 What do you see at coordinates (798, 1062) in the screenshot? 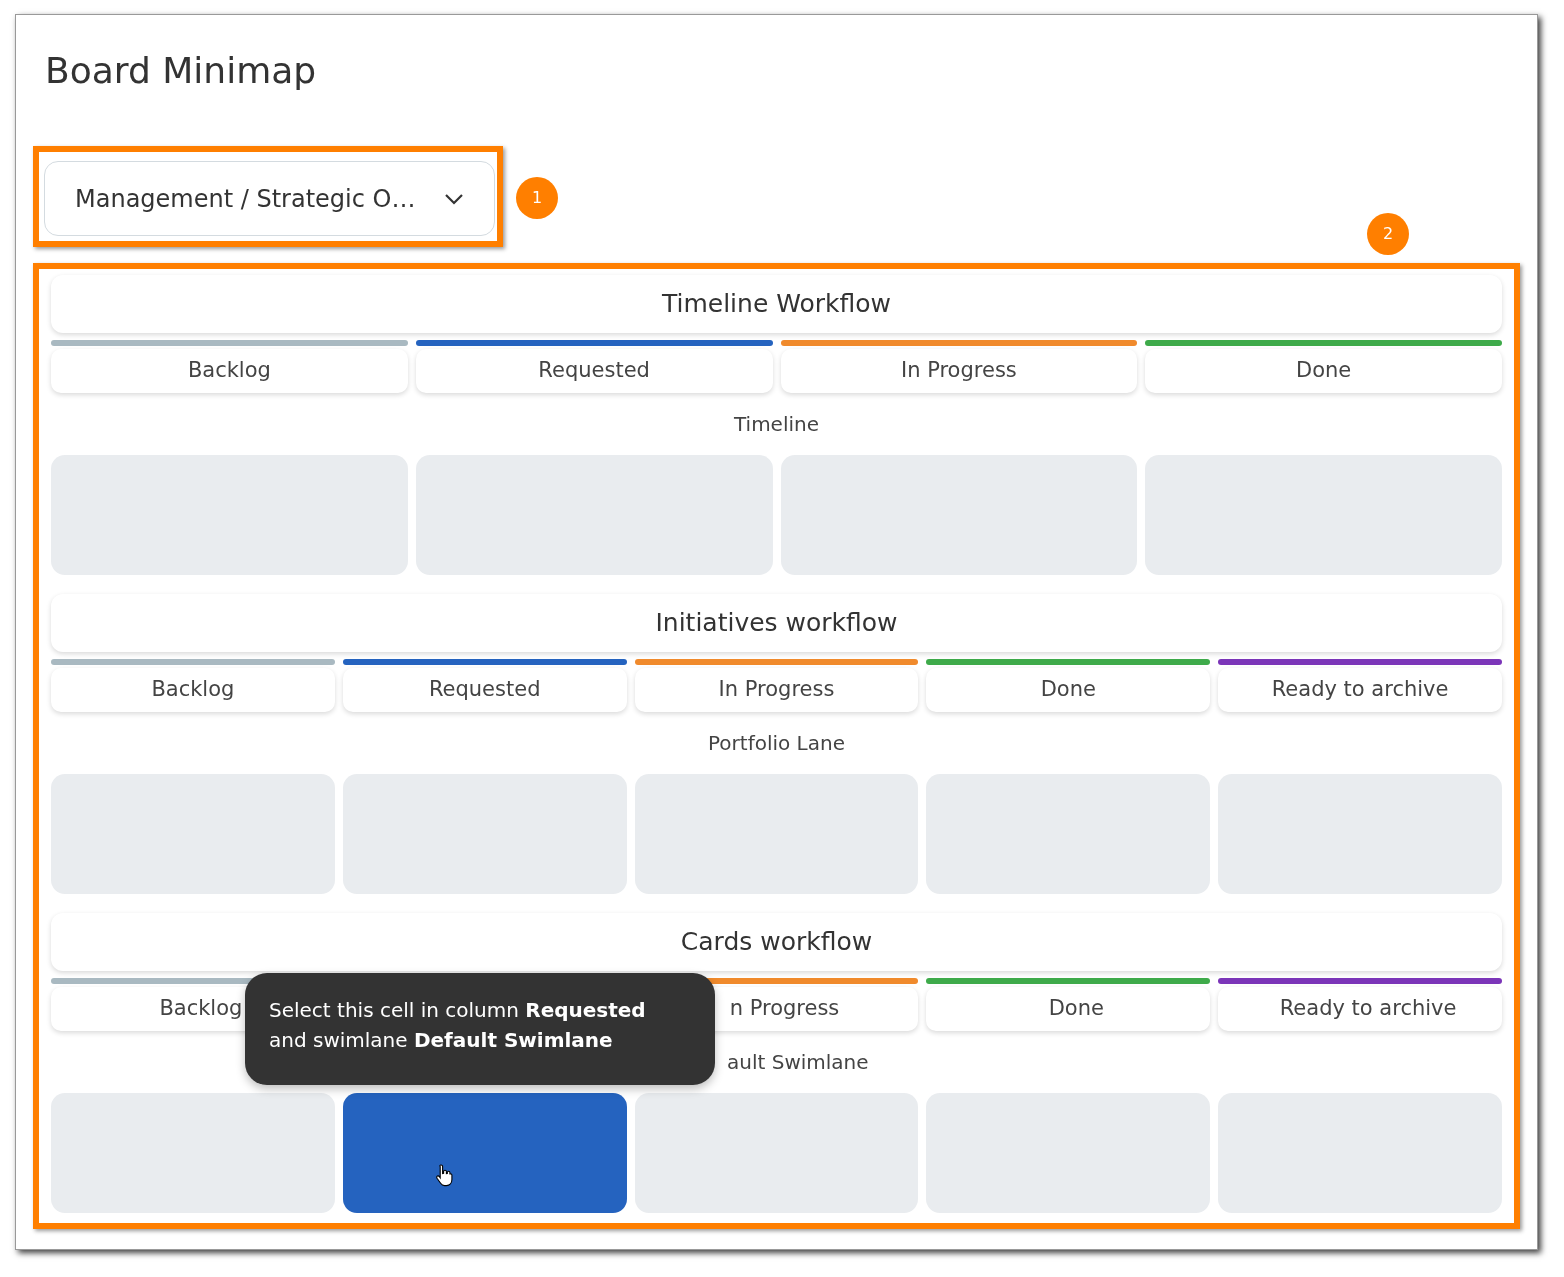
I see `swimlane-label: ault Swimlane` at bounding box center [798, 1062].